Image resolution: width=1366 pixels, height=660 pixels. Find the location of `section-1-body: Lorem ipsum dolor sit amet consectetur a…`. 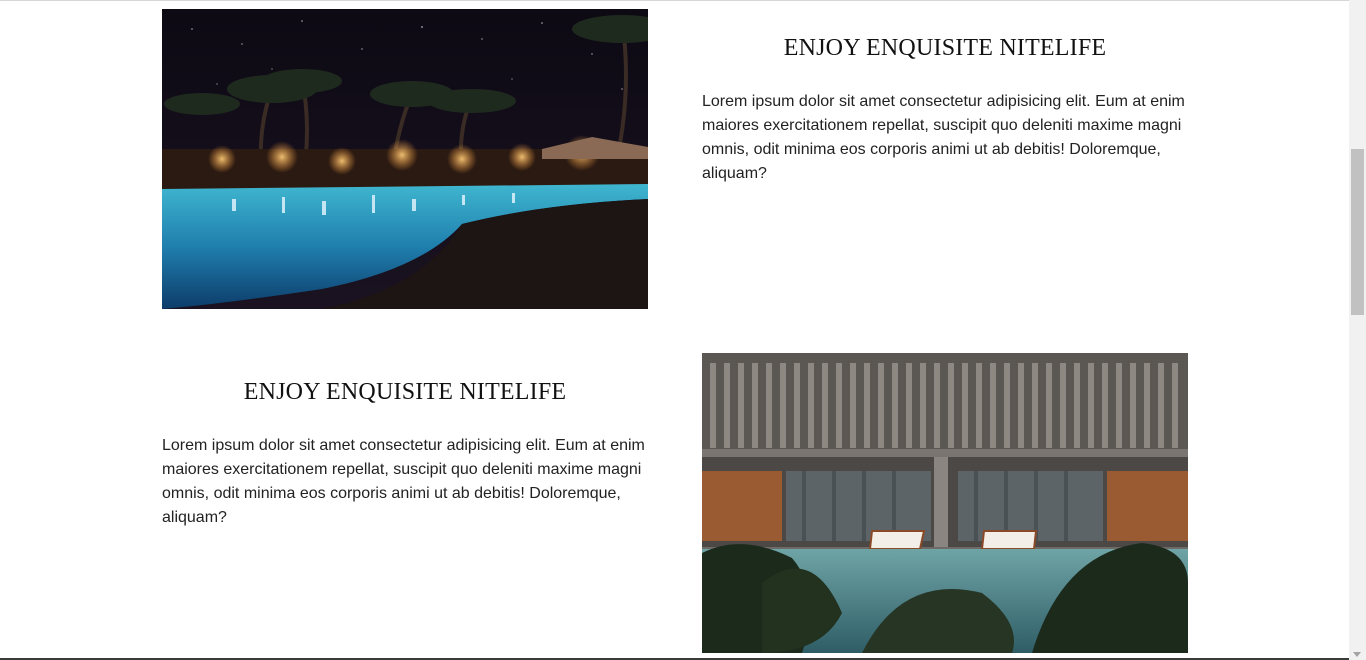

section-1-body: Lorem ipsum dolor sit amet consectetur a… is located at coordinates (943, 137).